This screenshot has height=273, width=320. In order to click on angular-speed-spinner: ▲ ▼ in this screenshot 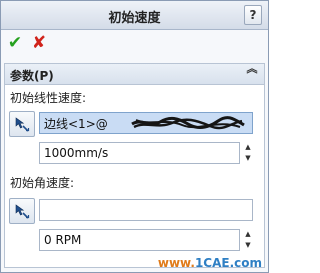, I will do `click(248, 240)`.